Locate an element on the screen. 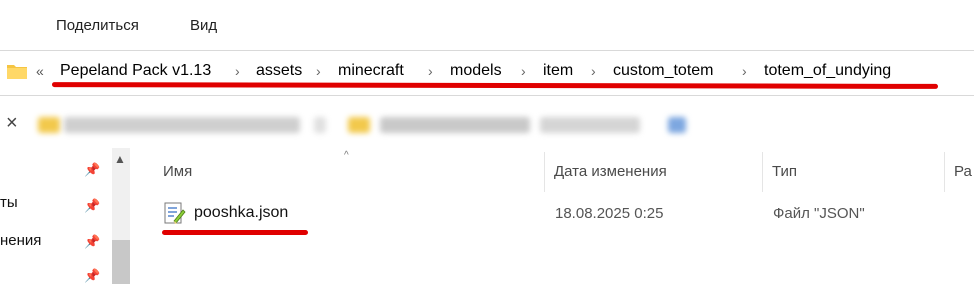 The height and width of the screenshot is (284, 974). folder-icon is located at coordinates (17, 72).